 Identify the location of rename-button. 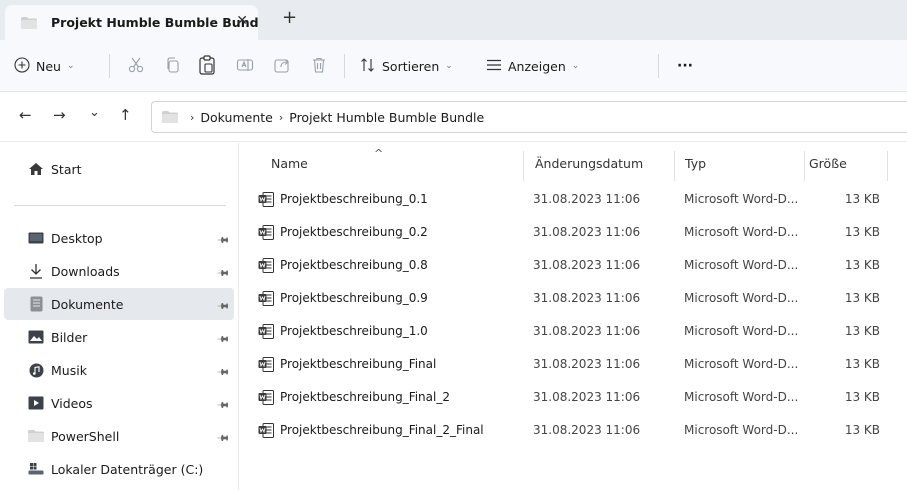
(245, 66).